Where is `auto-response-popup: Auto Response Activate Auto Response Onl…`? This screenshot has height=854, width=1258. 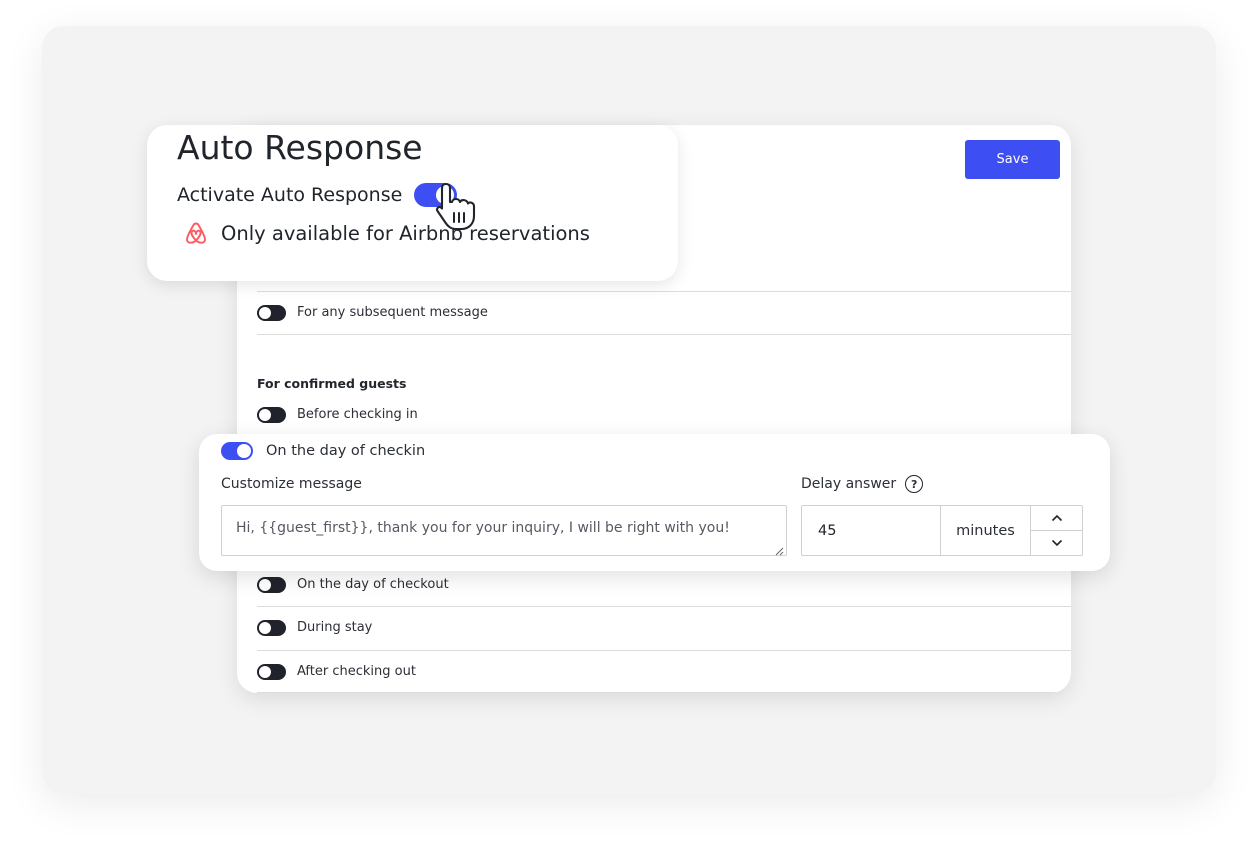 auto-response-popup: Auto Response Activate Auto Response Onl… is located at coordinates (412, 203).